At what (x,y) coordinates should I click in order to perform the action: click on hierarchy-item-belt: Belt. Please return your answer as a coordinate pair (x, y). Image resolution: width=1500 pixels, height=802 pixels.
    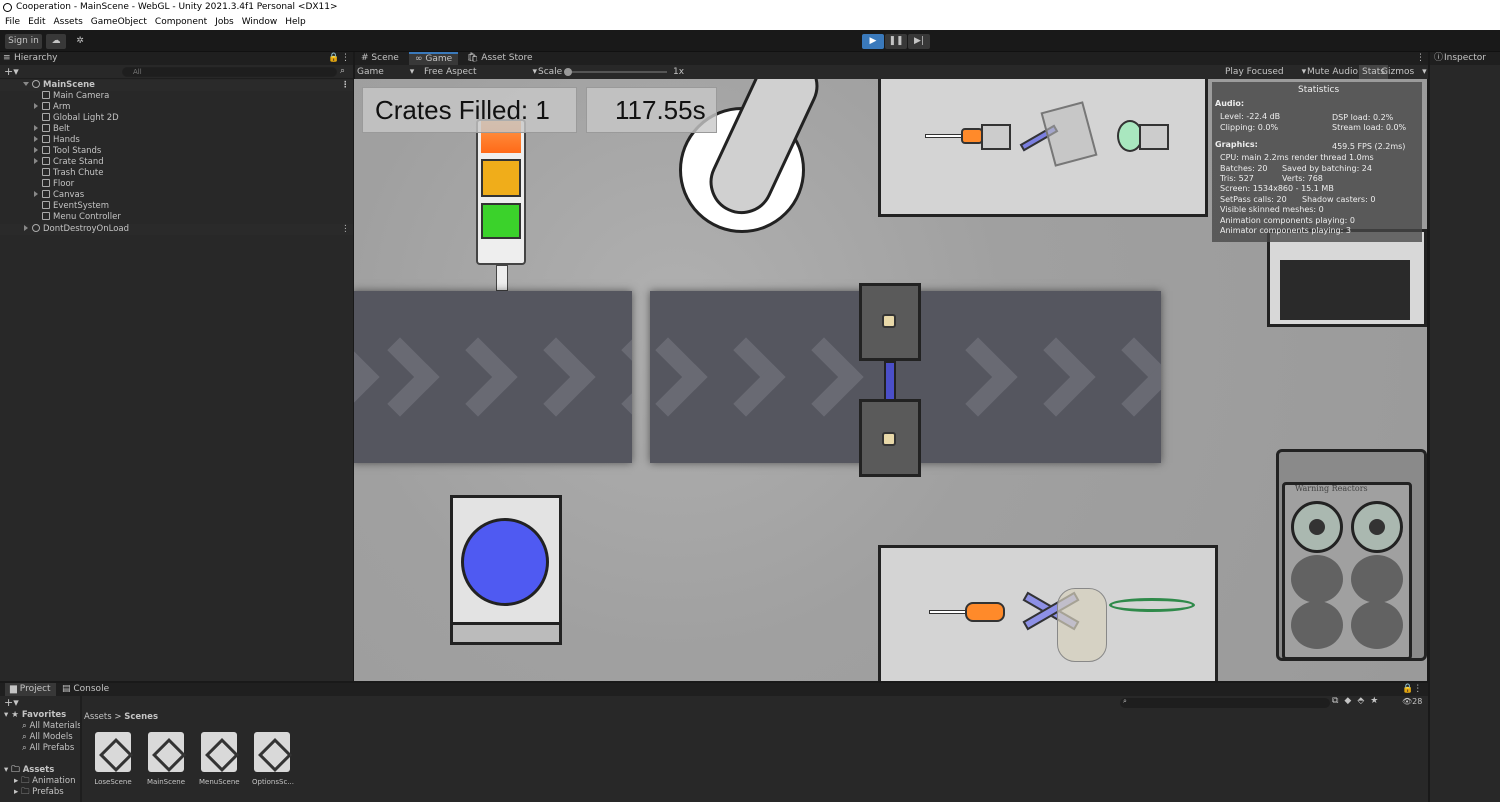
    Looking at the image, I should click on (35, 129).